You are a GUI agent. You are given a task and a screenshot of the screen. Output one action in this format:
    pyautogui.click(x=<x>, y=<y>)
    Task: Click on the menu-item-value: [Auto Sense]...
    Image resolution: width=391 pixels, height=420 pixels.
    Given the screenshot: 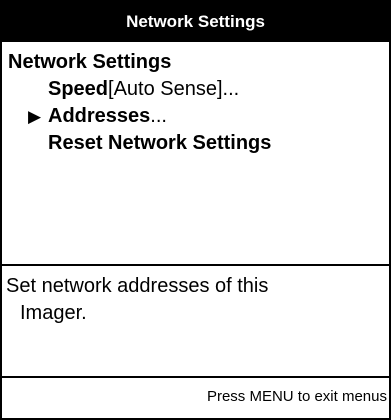 What is the action you would take?
    pyautogui.click(x=174, y=89)
    